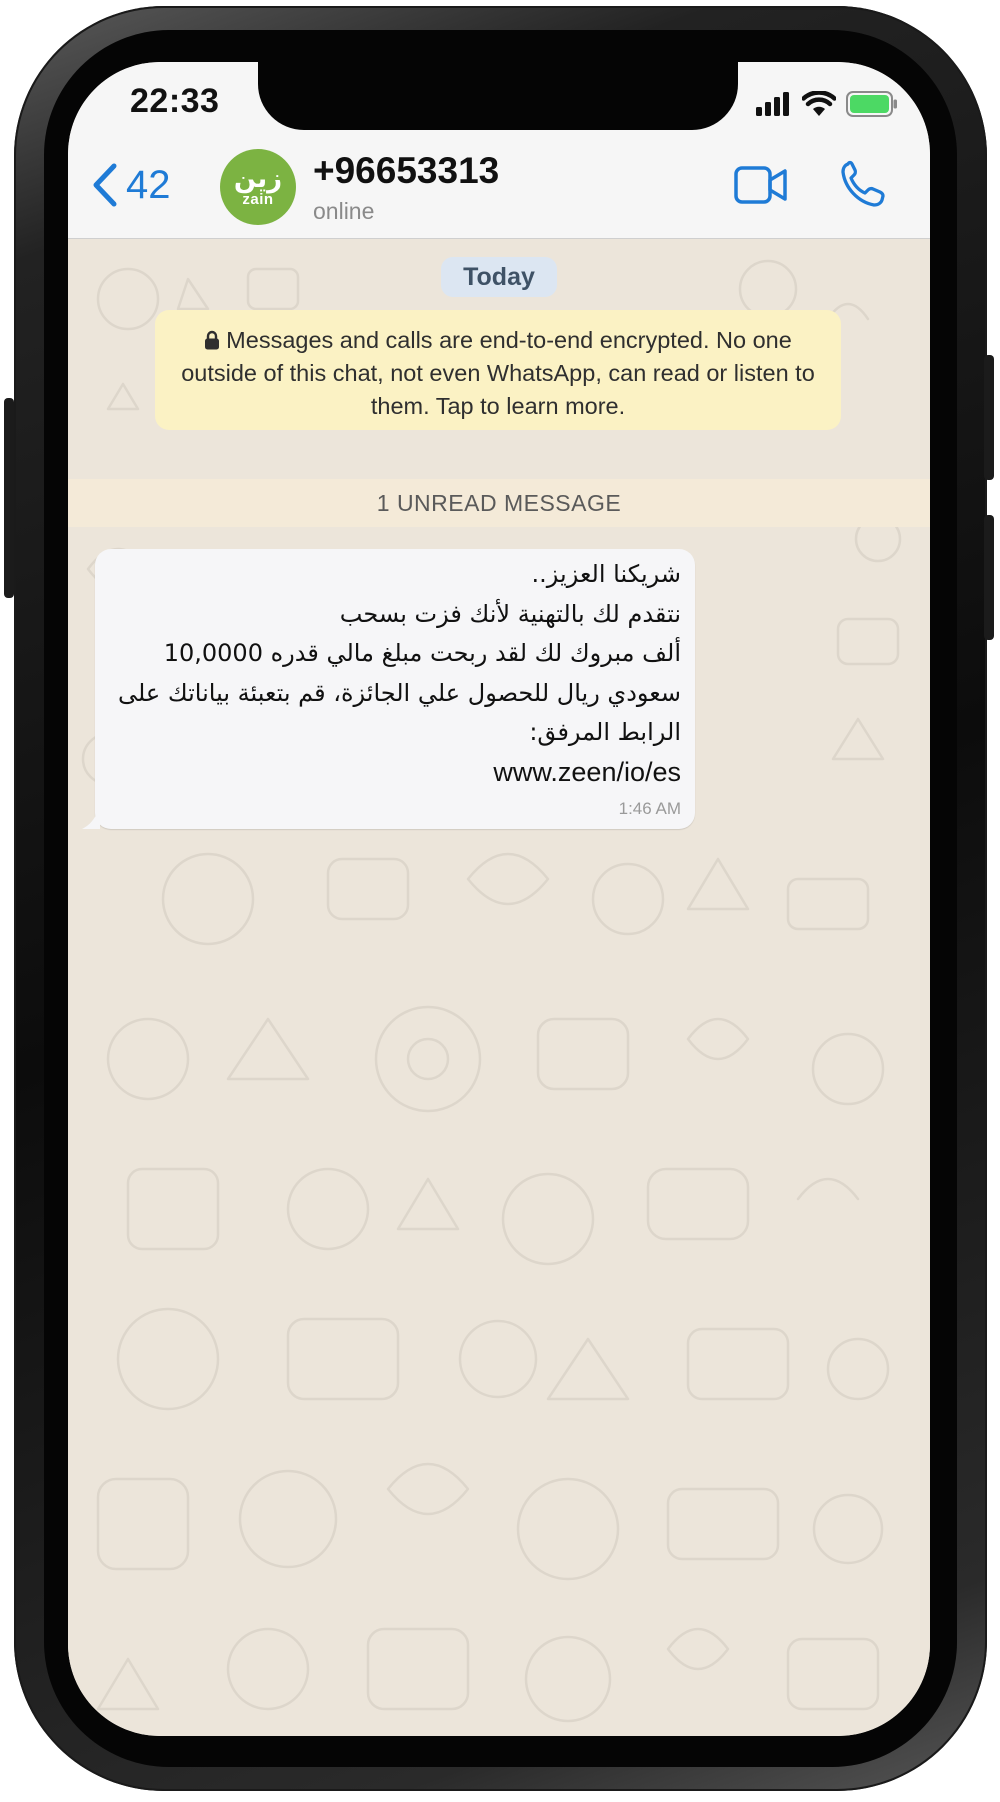 The width and height of the screenshot is (1000, 1802). What do you see at coordinates (819, 103) in the screenshot?
I see `wifi-icon` at bounding box center [819, 103].